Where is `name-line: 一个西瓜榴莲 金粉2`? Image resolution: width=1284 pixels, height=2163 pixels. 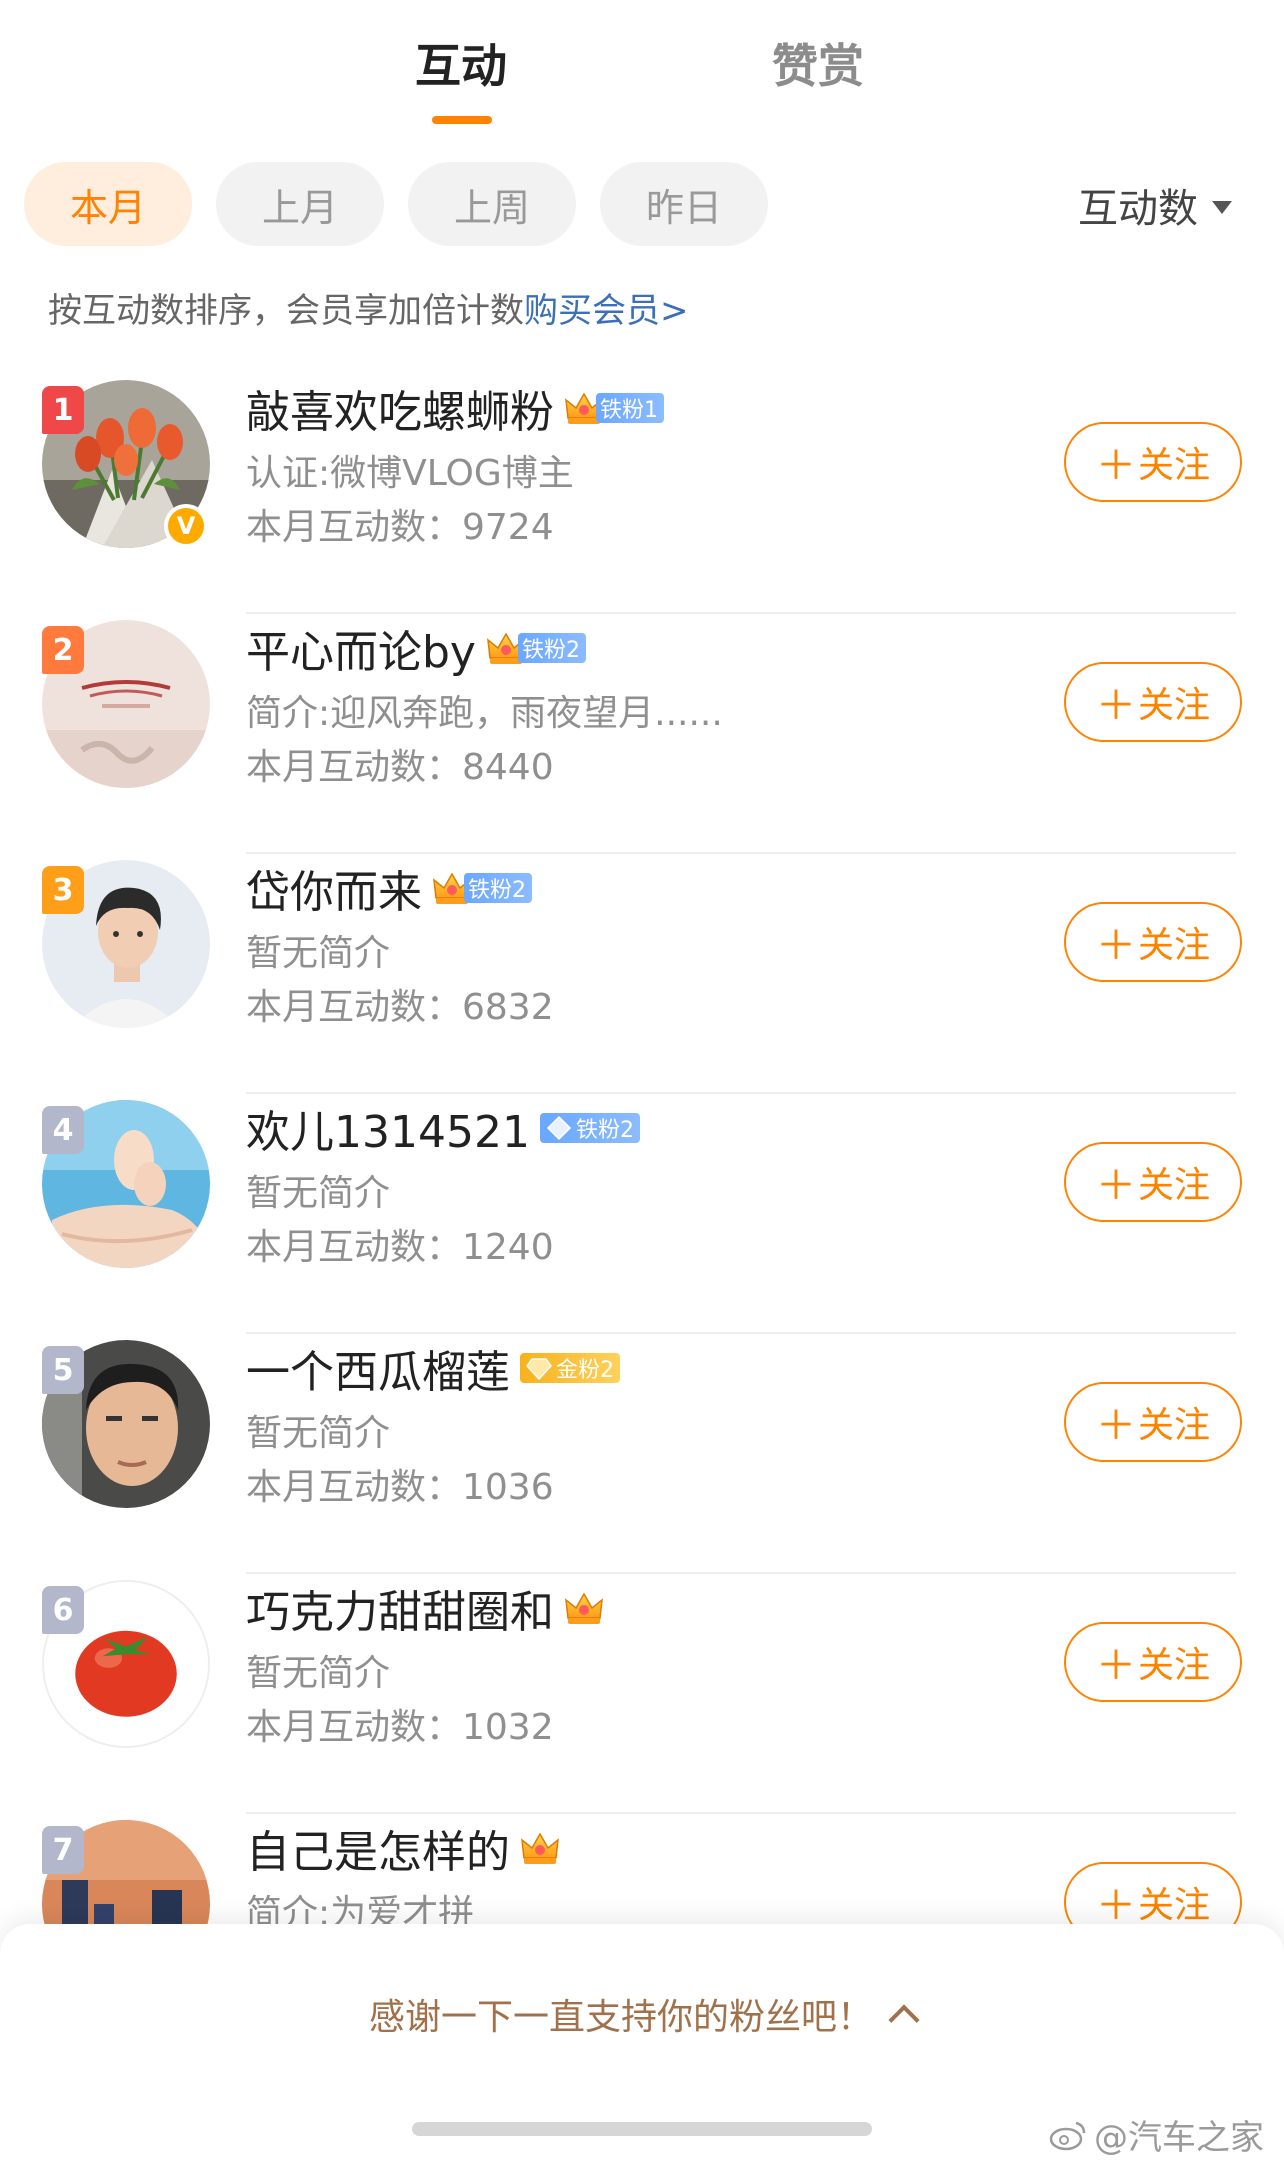 name-line: 一个西瓜榴莲 金粉2 is located at coordinates (433, 1368).